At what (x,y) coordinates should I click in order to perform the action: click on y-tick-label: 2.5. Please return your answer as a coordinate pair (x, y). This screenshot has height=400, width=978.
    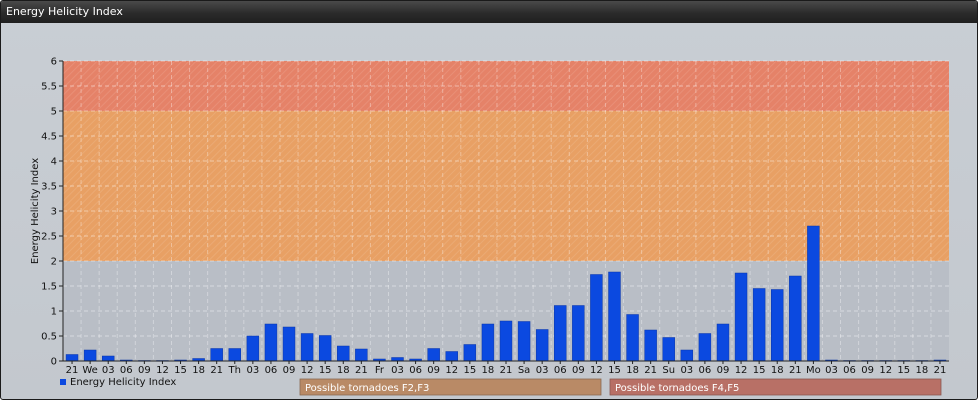
    Looking at the image, I should click on (49, 237).